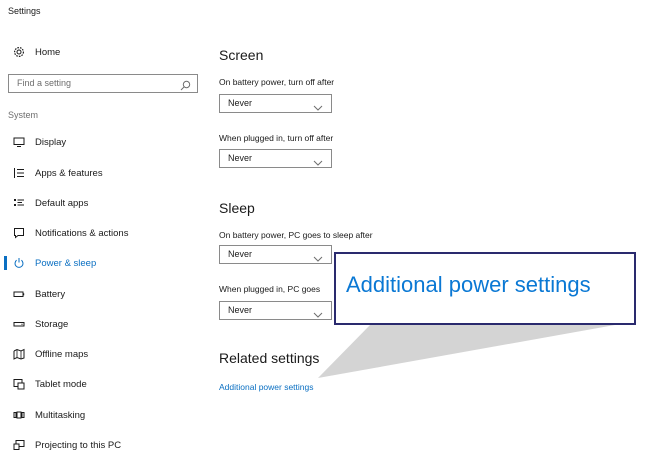 This screenshot has height=462, width=647. What do you see at coordinates (62, 203) in the screenshot?
I see `sidebar-item-label: Default apps` at bounding box center [62, 203].